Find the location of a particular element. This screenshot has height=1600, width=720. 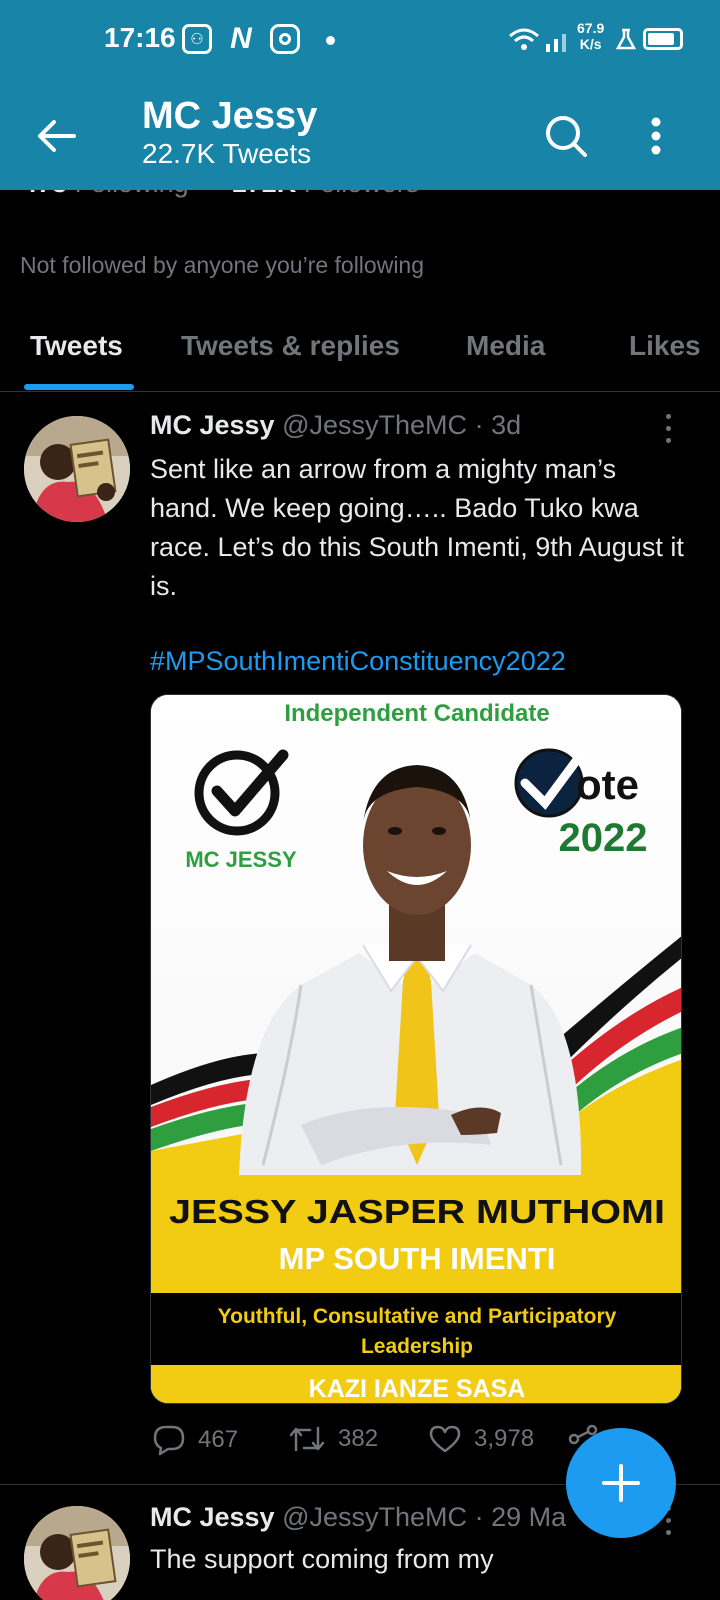

poster-slogan: KAZI IANZE SASA is located at coordinates (417, 1389).